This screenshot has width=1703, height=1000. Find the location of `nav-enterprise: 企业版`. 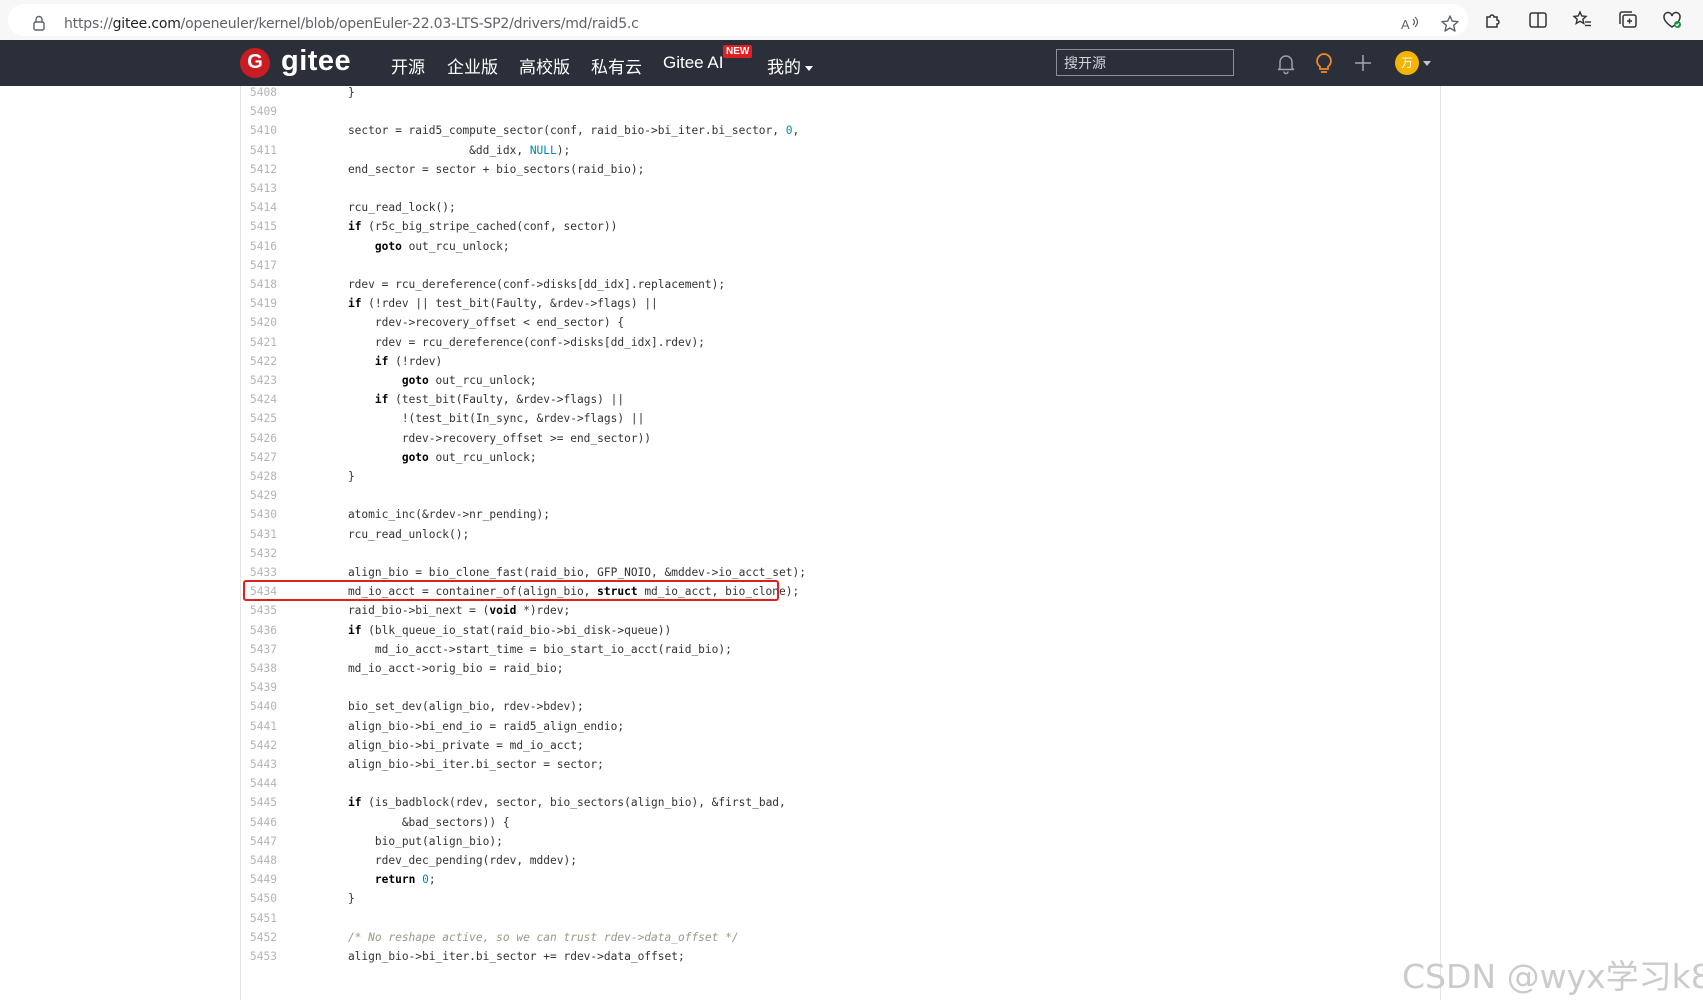

nav-enterprise: 企业版 is located at coordinates (472, 65).